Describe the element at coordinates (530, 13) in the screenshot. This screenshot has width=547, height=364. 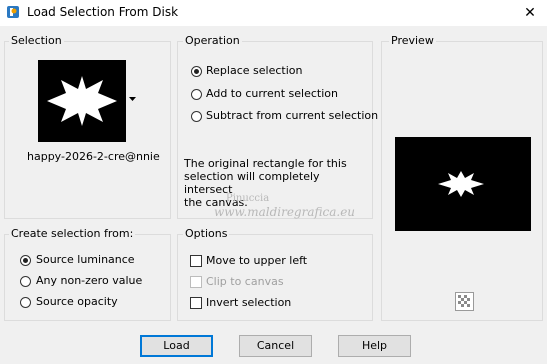
I see `close-icon: ✕` at that location.